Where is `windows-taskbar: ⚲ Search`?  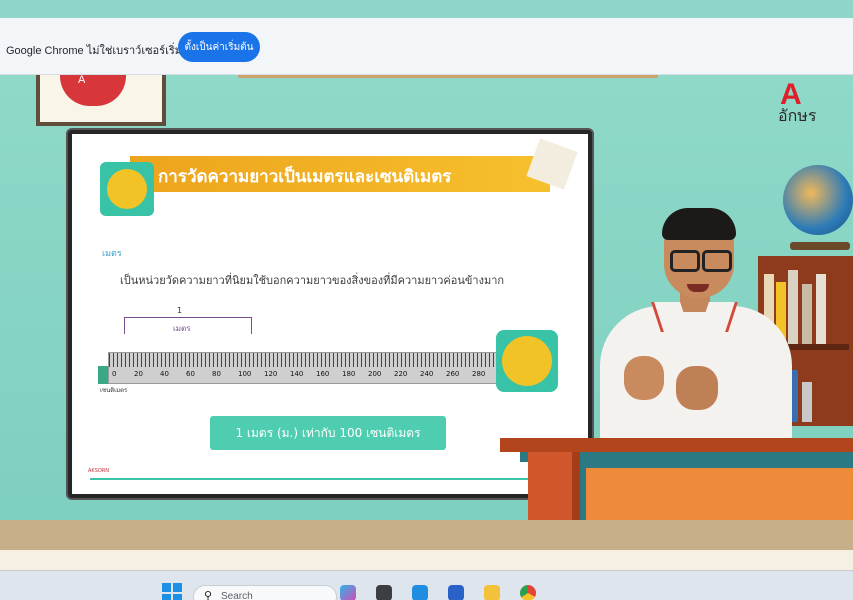 windows-taskbar: ⚲ Search is located at coordinates (426, 585).